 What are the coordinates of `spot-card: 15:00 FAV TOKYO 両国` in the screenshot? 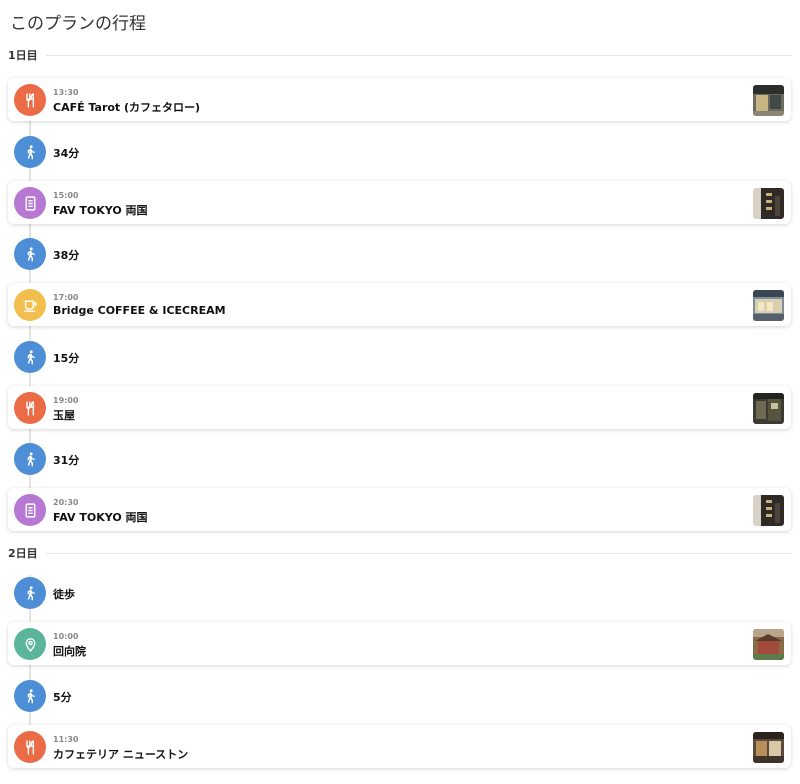 It's located at (399, 202).